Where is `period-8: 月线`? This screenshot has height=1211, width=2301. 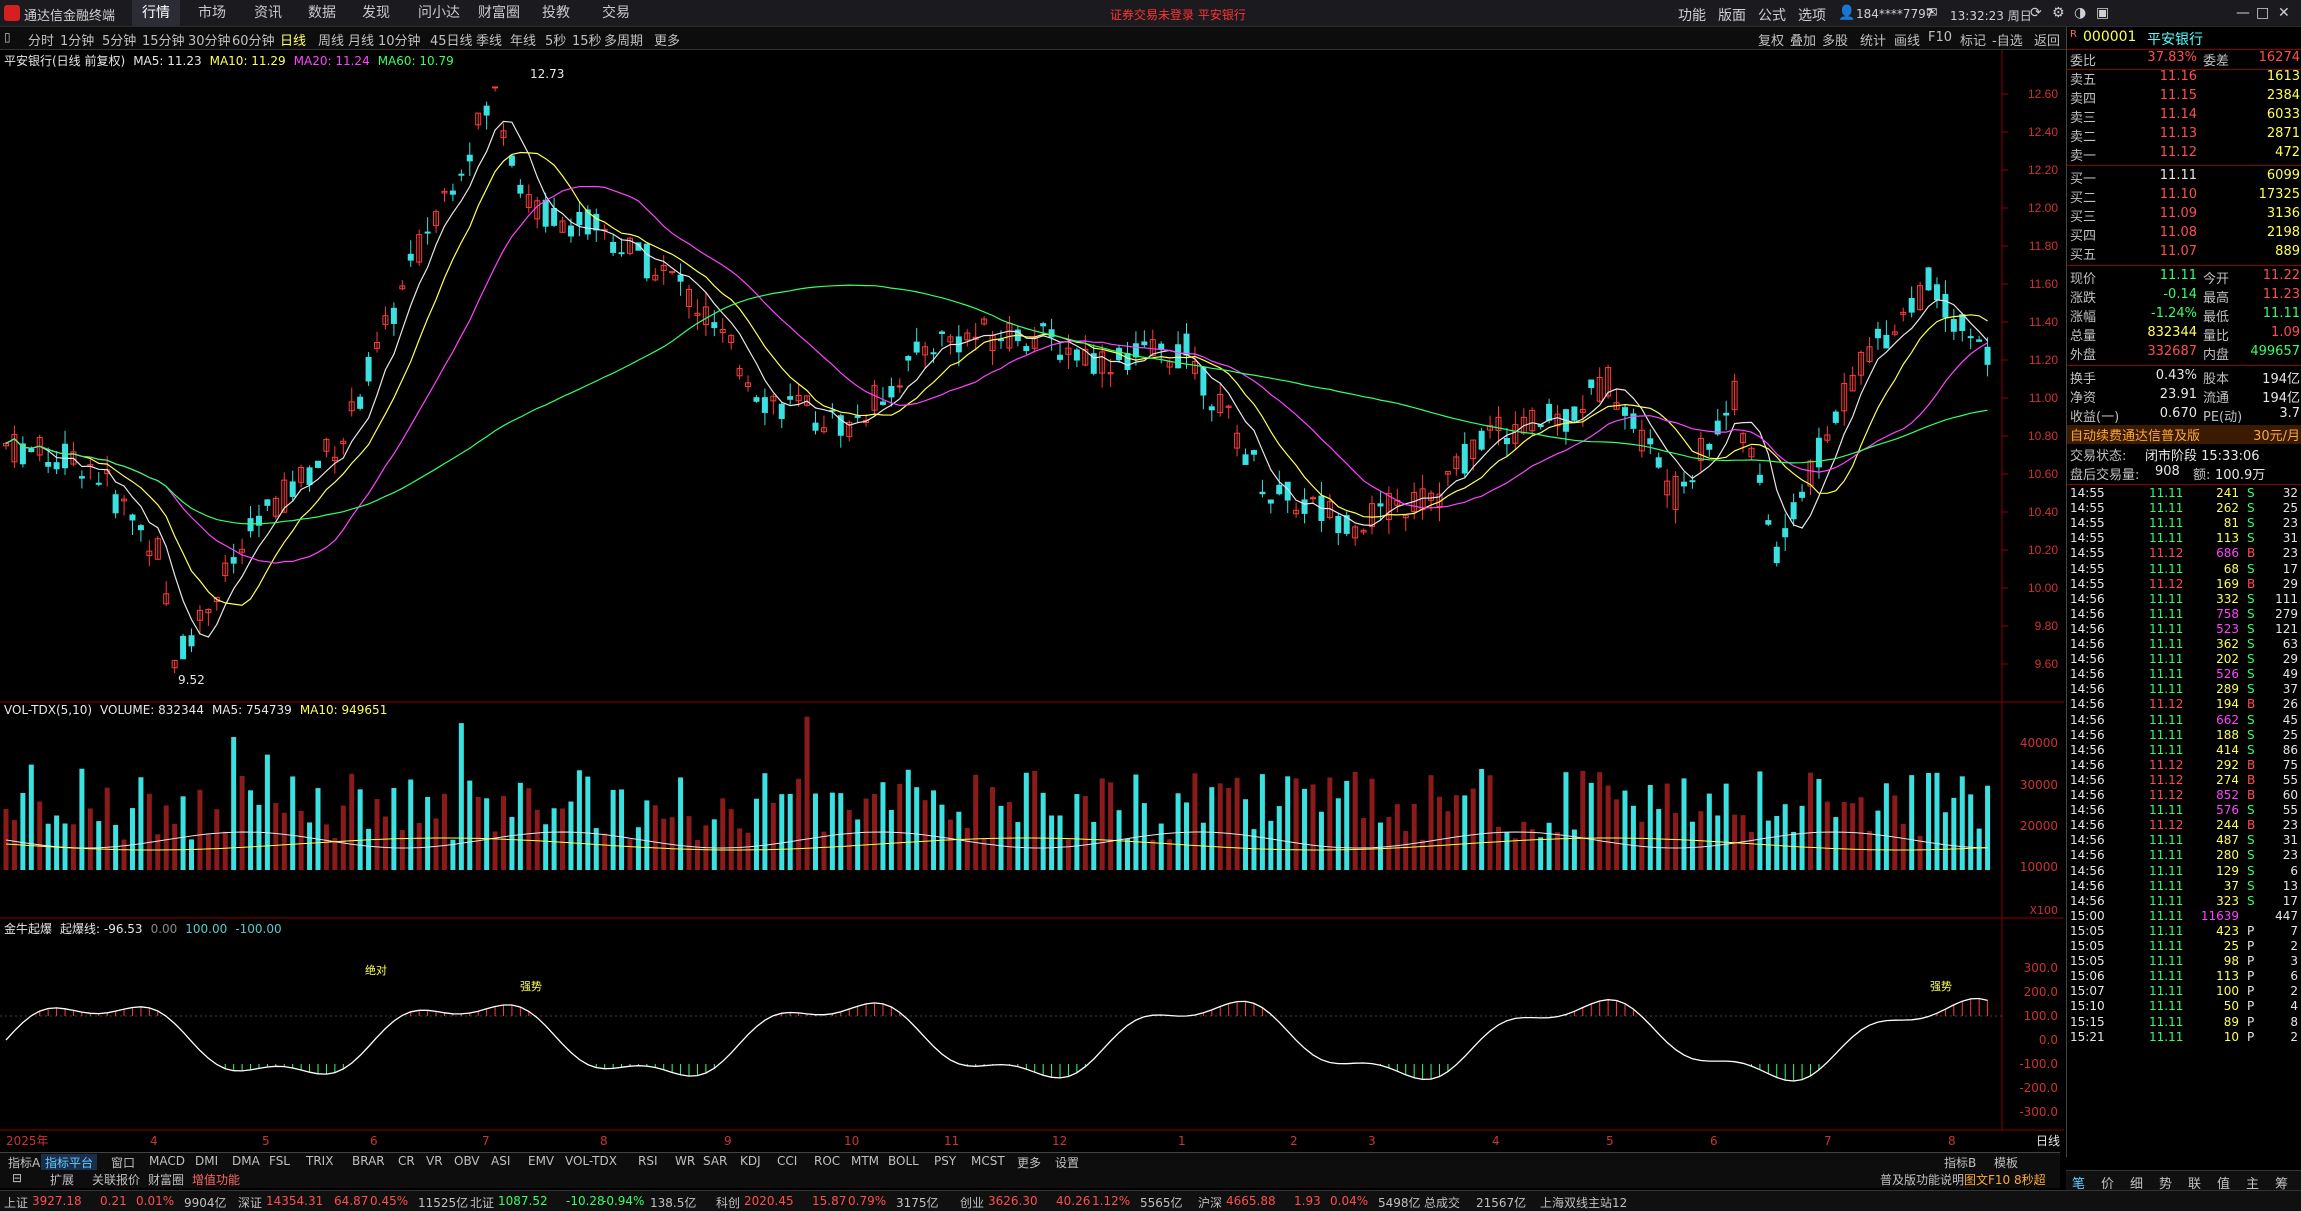 period-8: 月线 is located at coordinates (361, 39).